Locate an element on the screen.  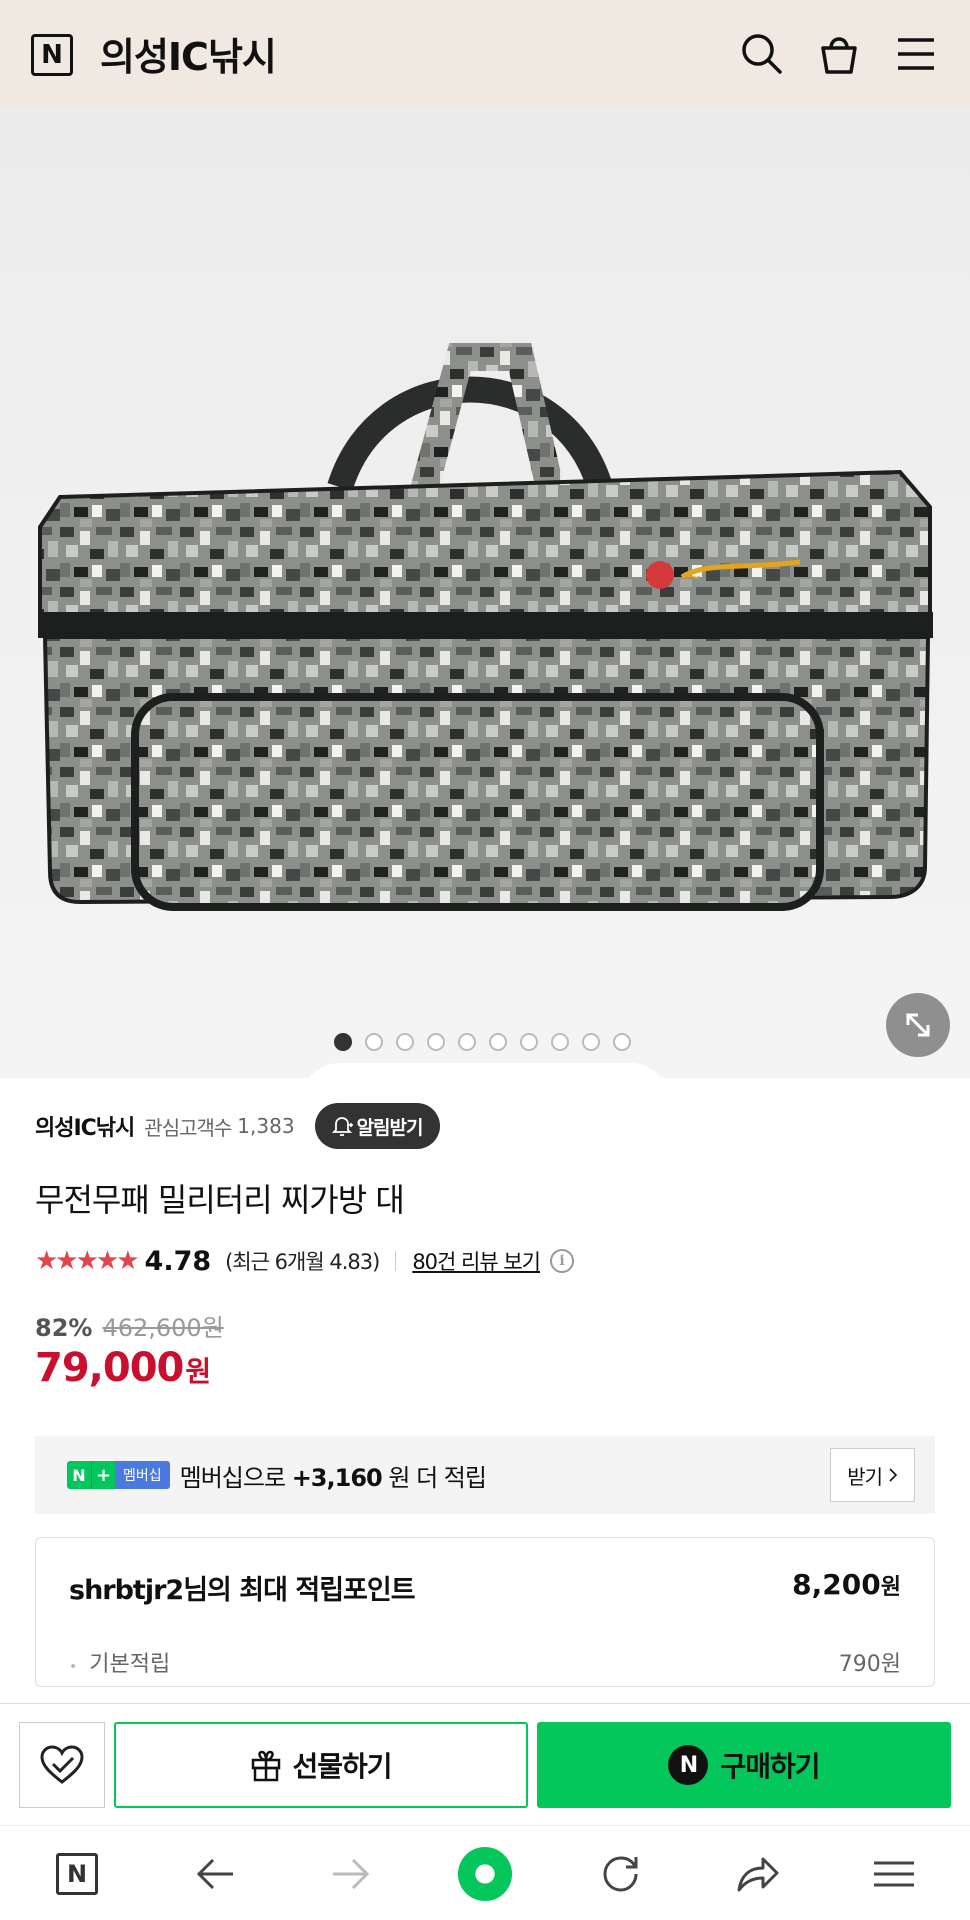
fan-count: 1,383 is located at coordinates (266, 1126).